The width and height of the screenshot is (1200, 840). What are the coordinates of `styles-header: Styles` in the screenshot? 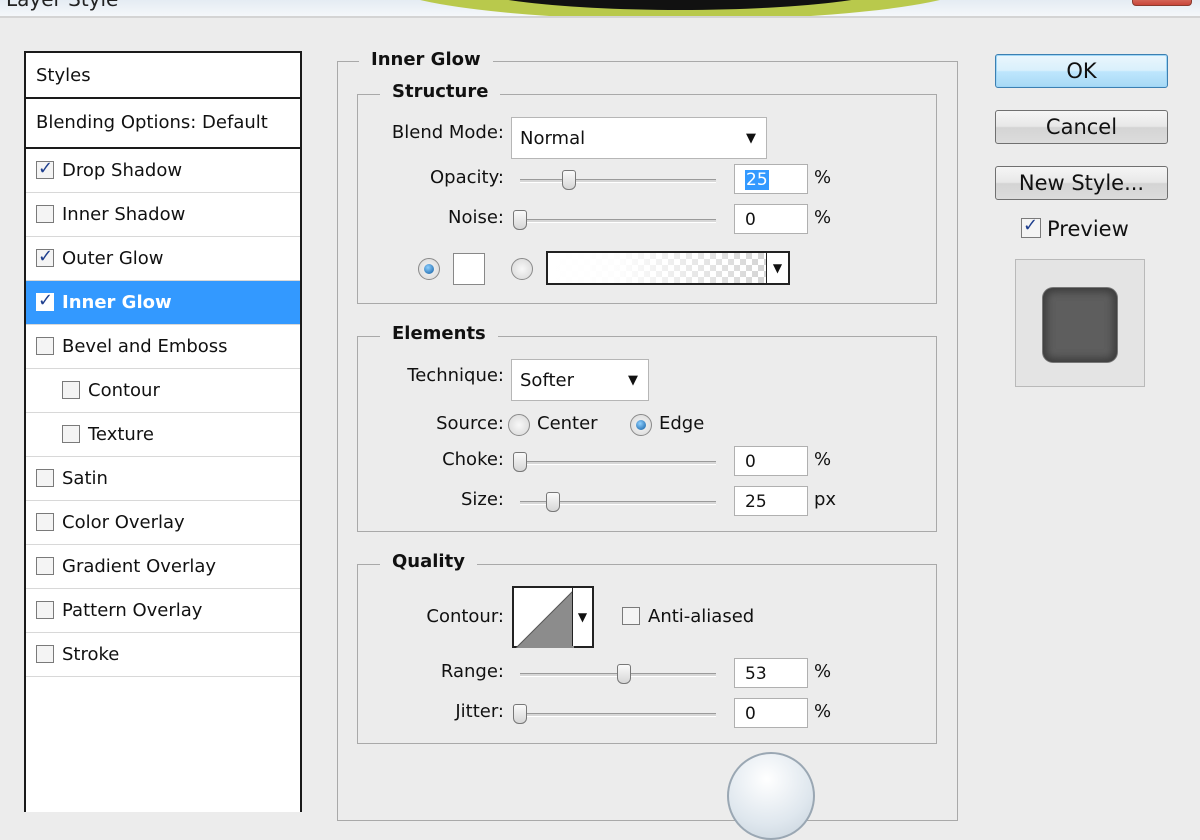 It's located at (163, 76).